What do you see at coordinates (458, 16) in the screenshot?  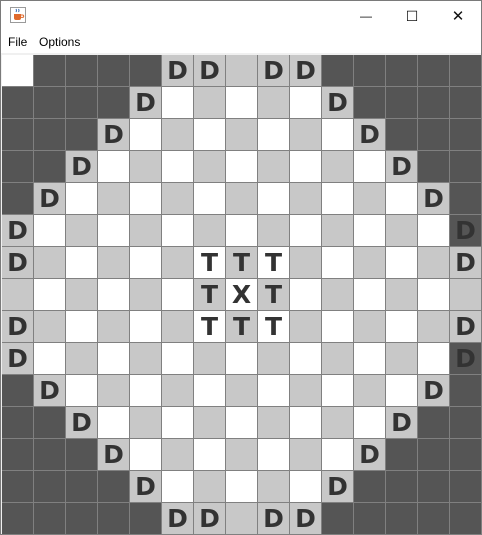 I see `close-button: ✕` at bounding box center [458, 16].